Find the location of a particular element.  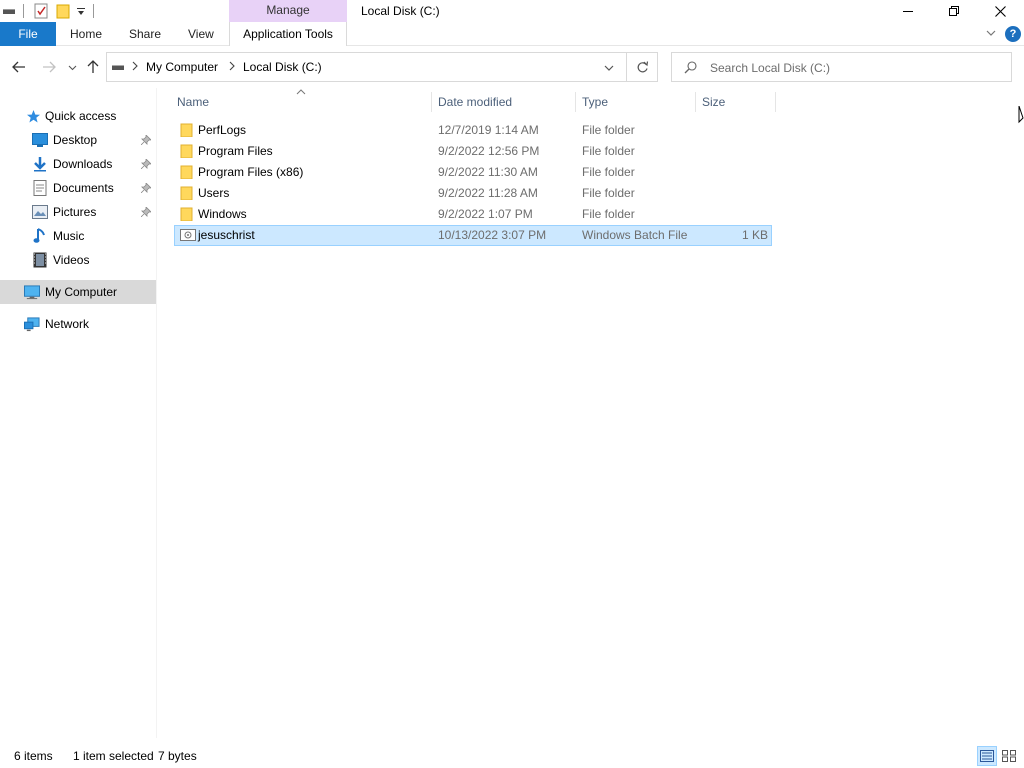

file-date-modified: 9/2/2022 11:30 AM is located at coordinates (488, 172).